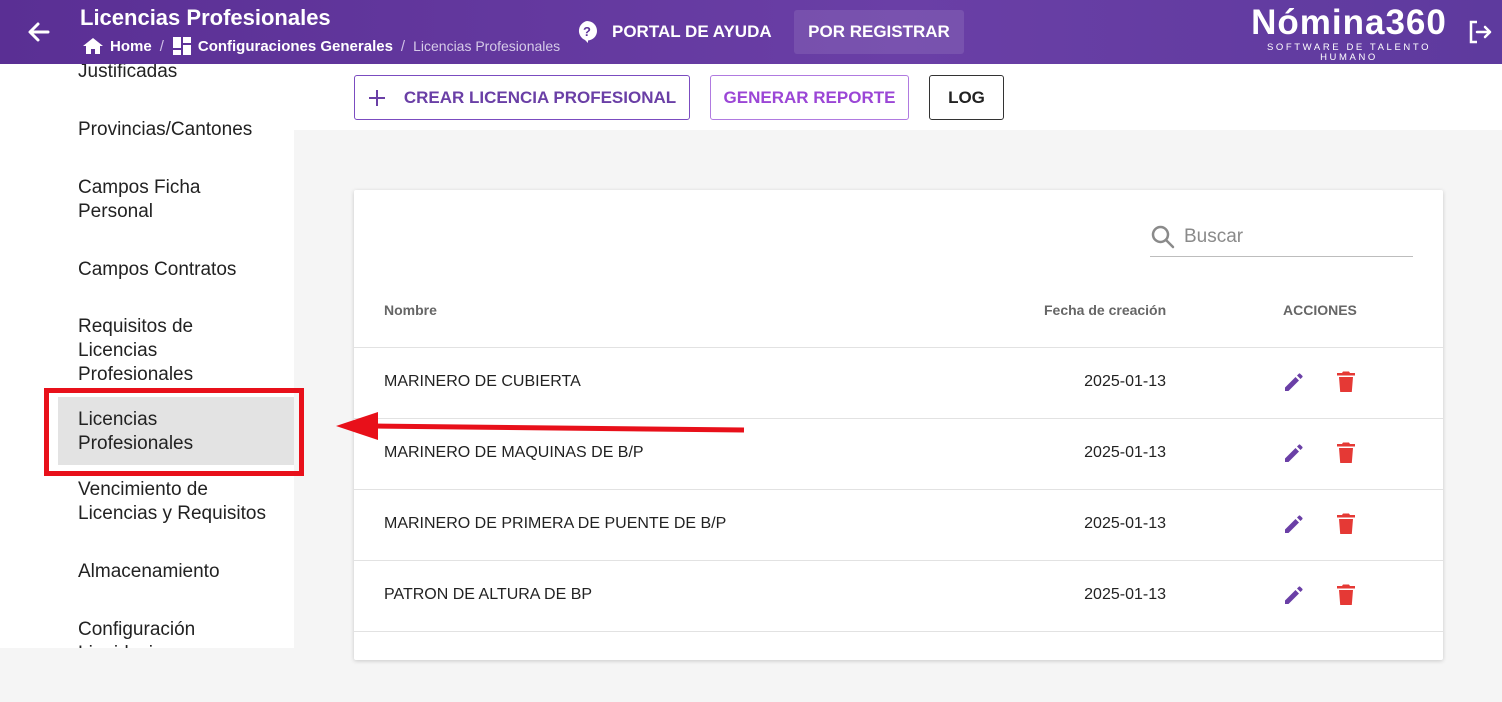 Image resolution: width=1502 pixels, height=702 pixels. I want to click on column-header-fecha: Fecha de creación, so click(1105, 310).